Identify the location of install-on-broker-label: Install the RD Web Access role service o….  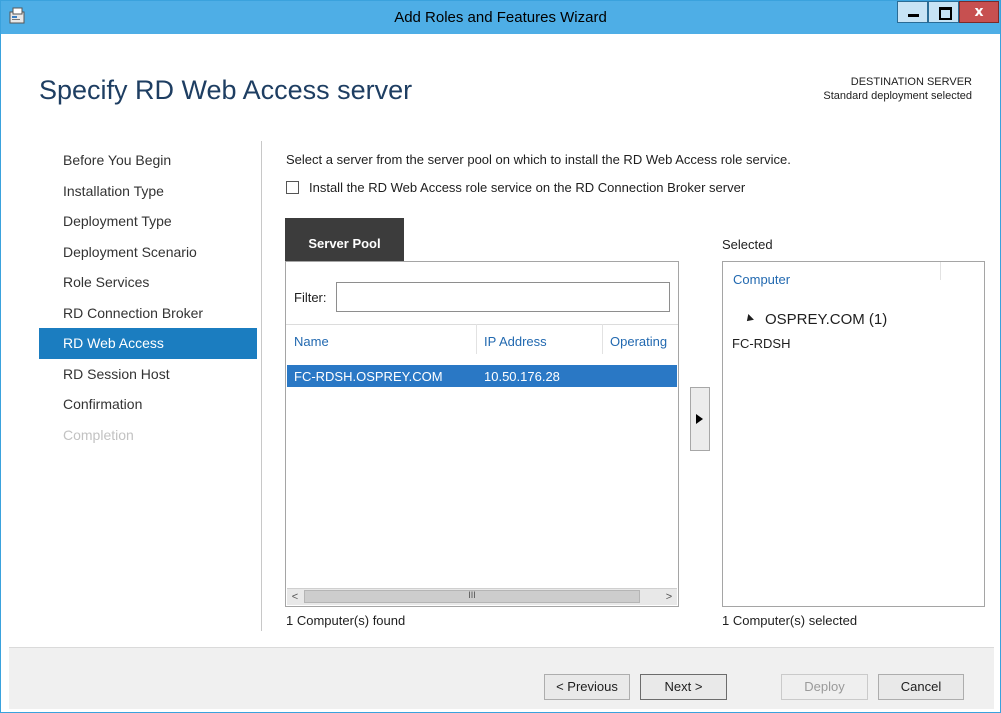
(527, 187).